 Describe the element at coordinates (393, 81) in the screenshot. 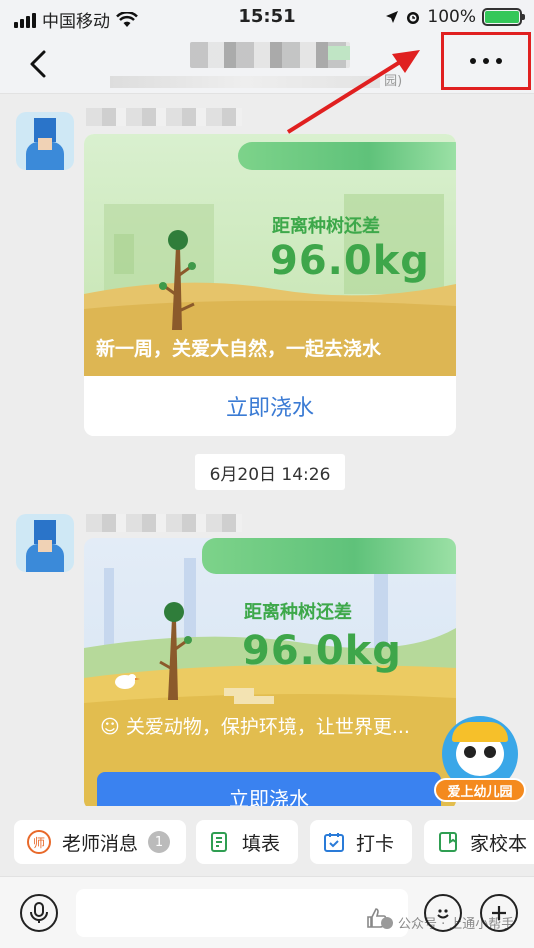

I see `subtitle-suffix: 园)` at that location.